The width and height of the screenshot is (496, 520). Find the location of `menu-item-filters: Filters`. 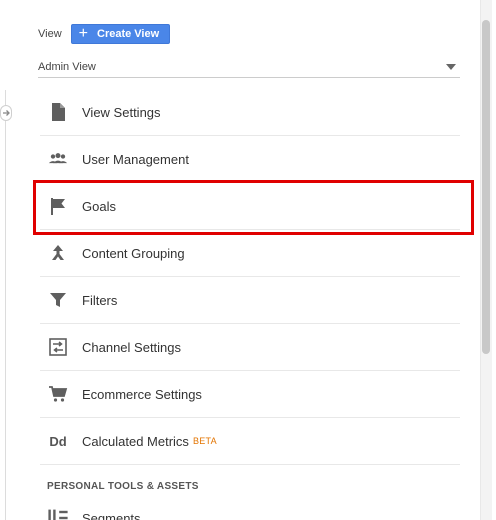

menu-item-filters: Filters is located at coordinates (250, 300).